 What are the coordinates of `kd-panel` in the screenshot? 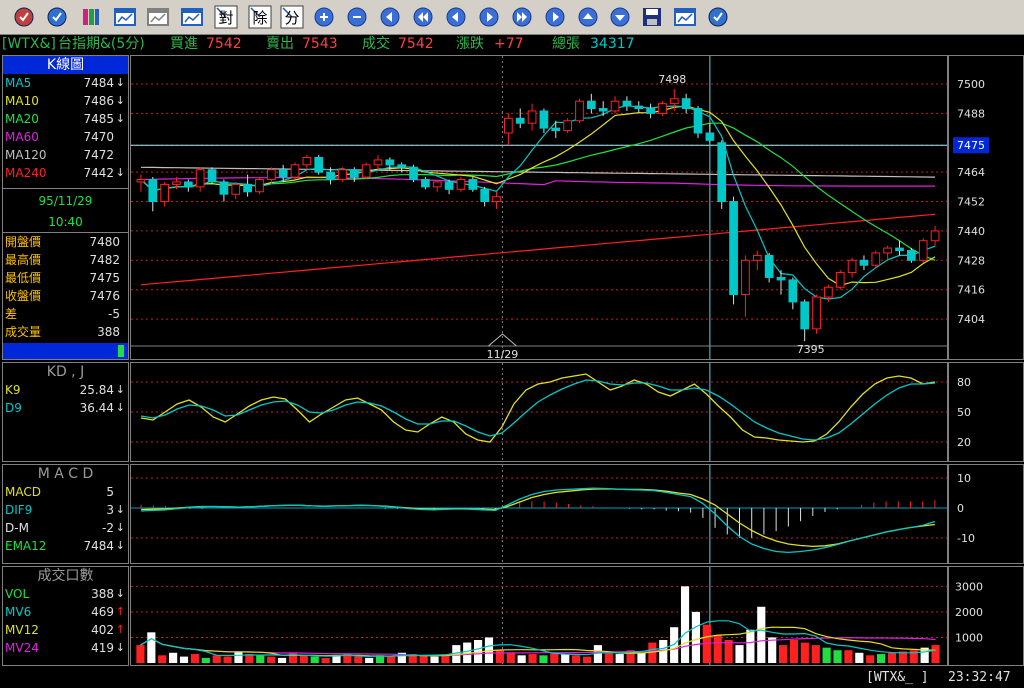 It's located at (539, 412).